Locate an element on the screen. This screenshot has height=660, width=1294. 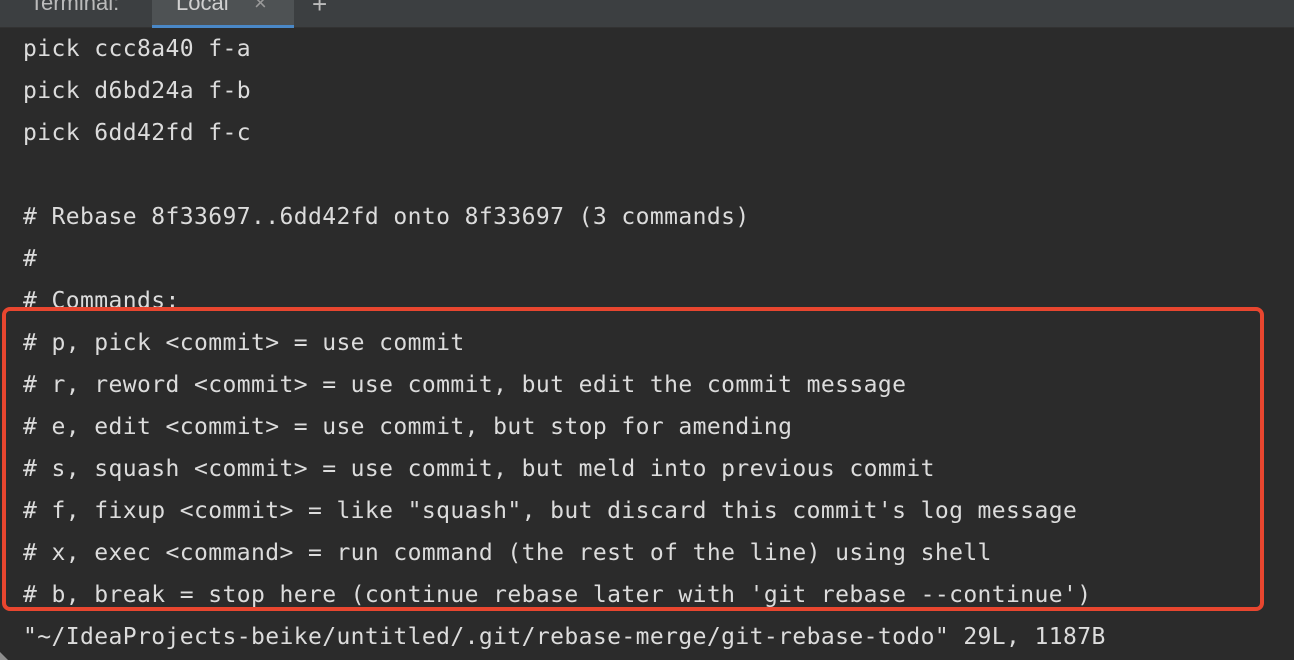
terminal-line: # is located at coordinates (30, 259).